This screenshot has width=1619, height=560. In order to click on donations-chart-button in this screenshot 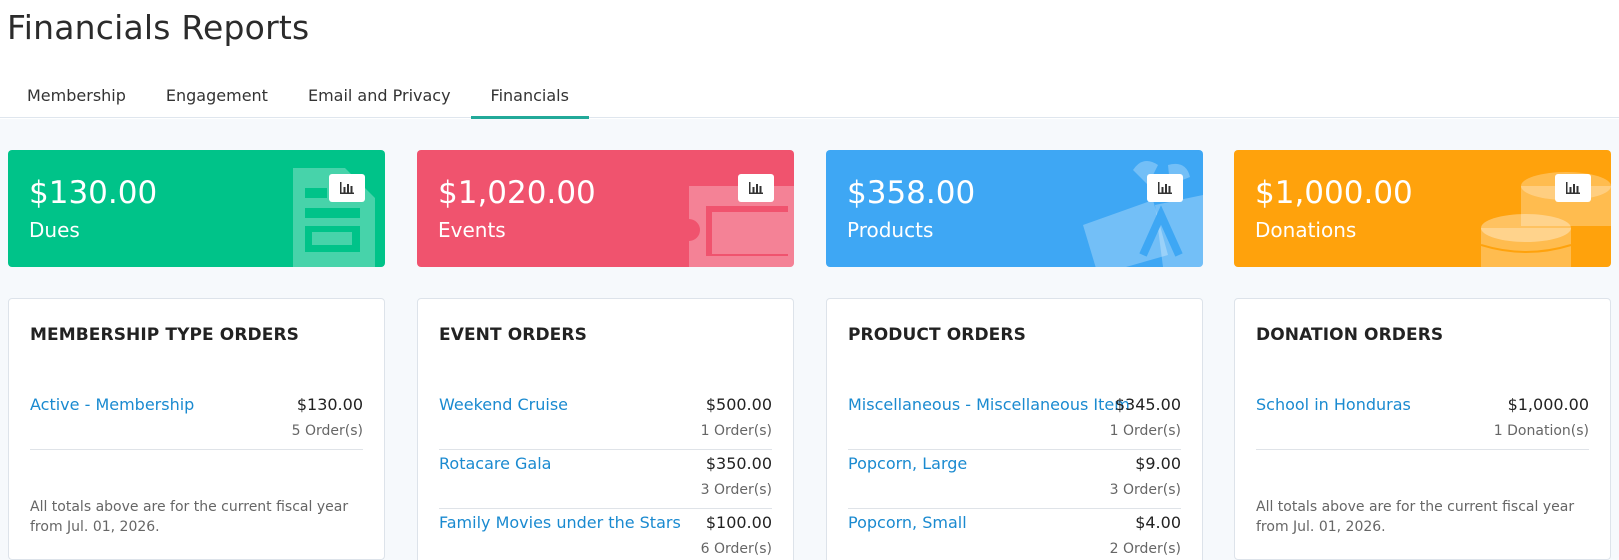, I will do `click(1573, 188)`.